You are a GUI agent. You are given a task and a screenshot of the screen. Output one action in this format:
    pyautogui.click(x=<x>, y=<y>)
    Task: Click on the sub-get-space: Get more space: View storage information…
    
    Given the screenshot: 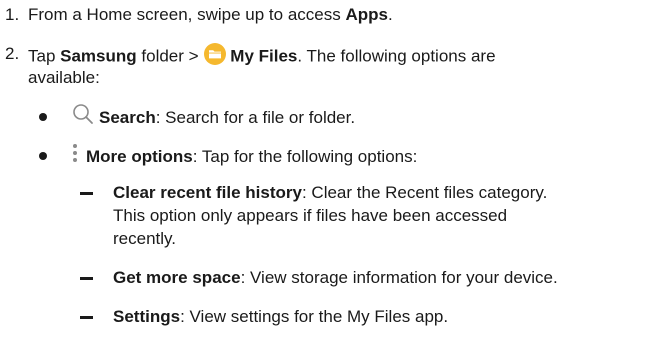 What is the action you would take?
    pyautogui.click(x=335, y=278)
    